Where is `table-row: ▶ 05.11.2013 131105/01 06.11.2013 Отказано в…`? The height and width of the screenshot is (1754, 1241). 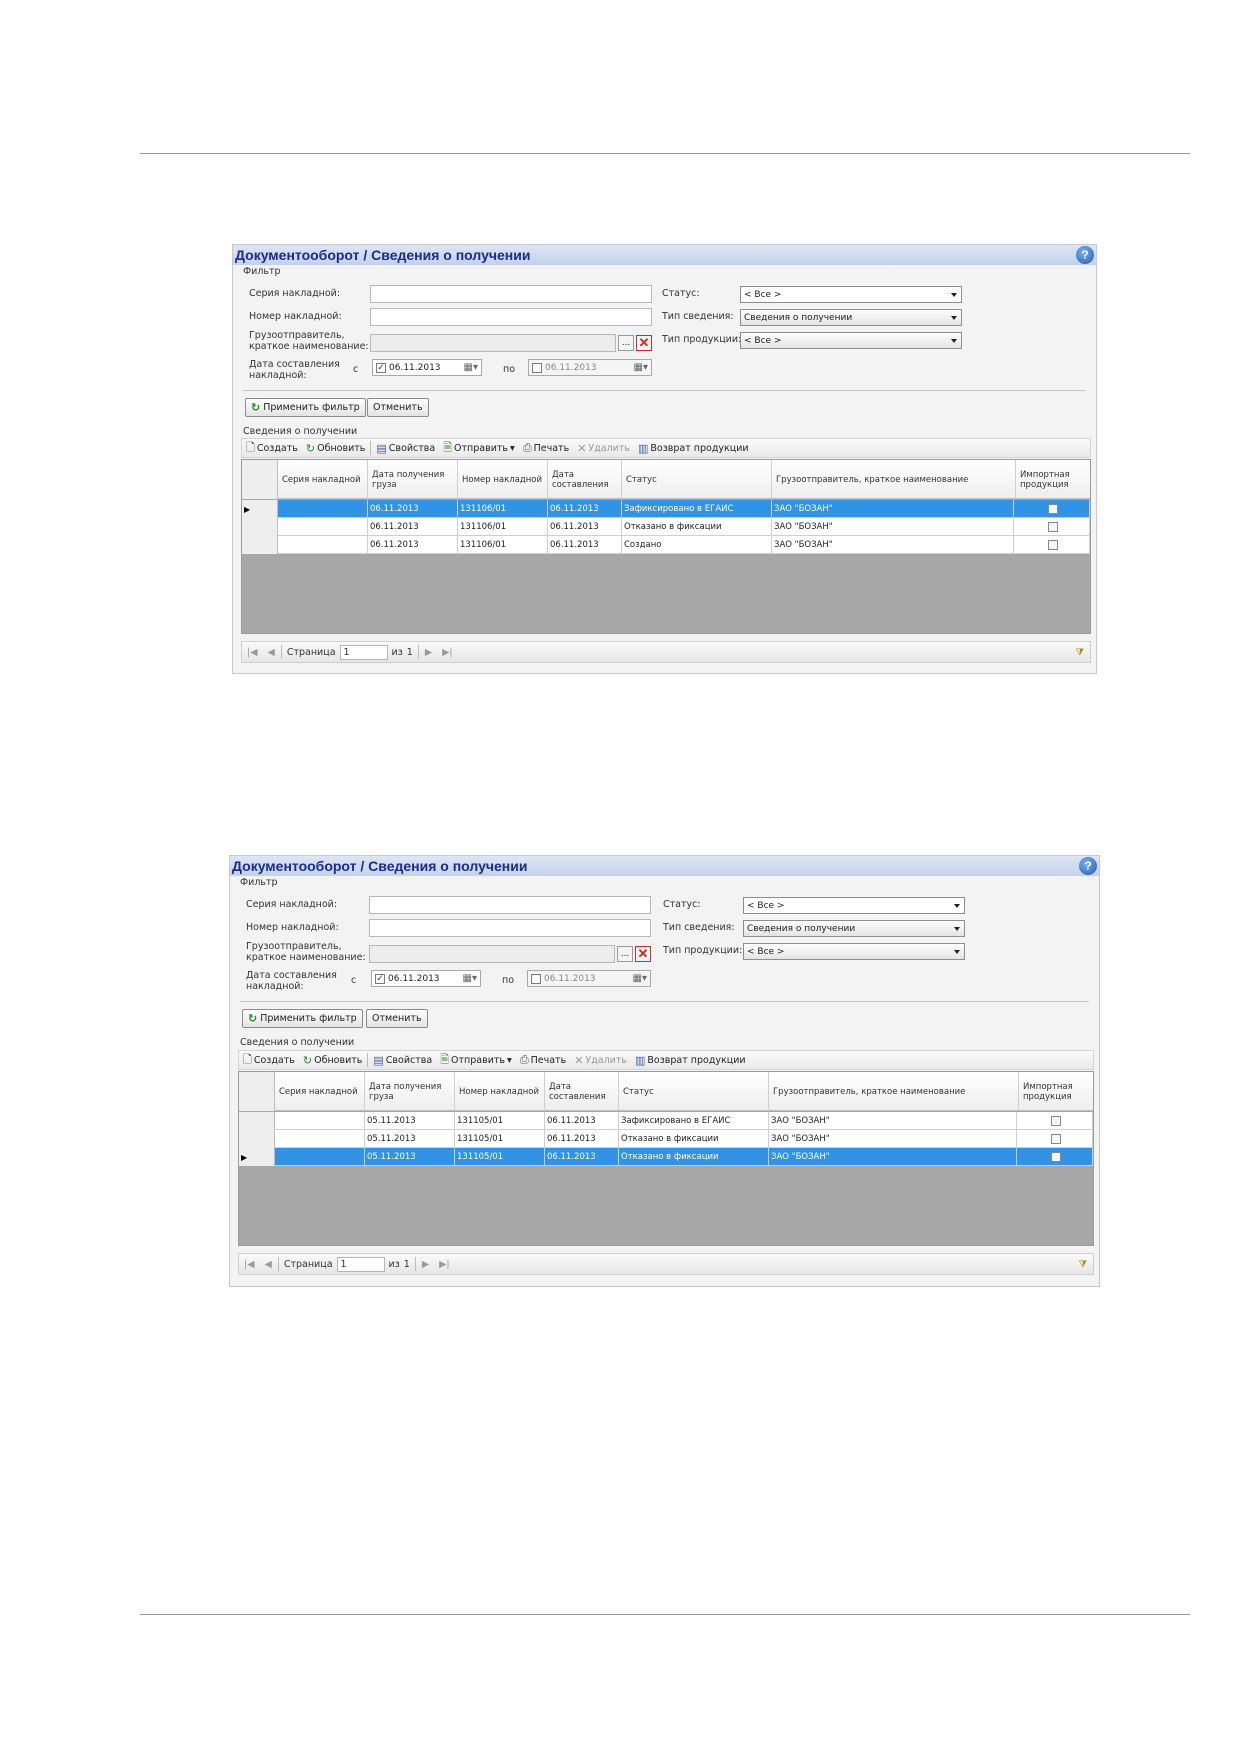
table-row: ▶ 05.11.2013 131105/01 06.11.2013 Отказано в… is located at coordinates (666, 1157).